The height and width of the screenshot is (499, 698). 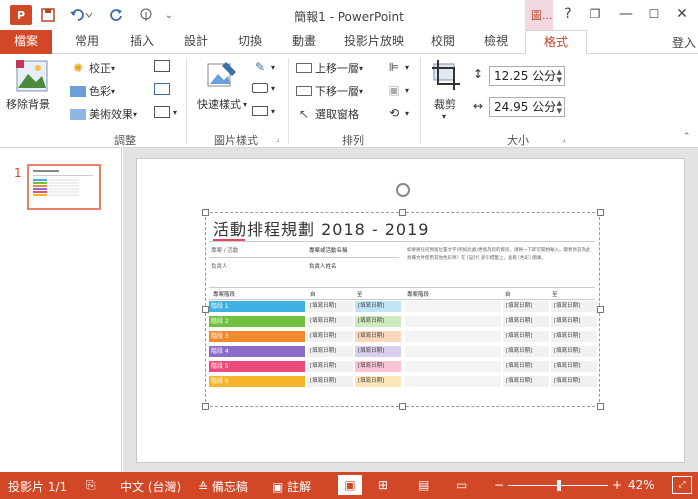 What do you see at coordinates (257, 366) in the screenshot?
I see `phase-label: 階段 5` at bounding box center [257, 366].